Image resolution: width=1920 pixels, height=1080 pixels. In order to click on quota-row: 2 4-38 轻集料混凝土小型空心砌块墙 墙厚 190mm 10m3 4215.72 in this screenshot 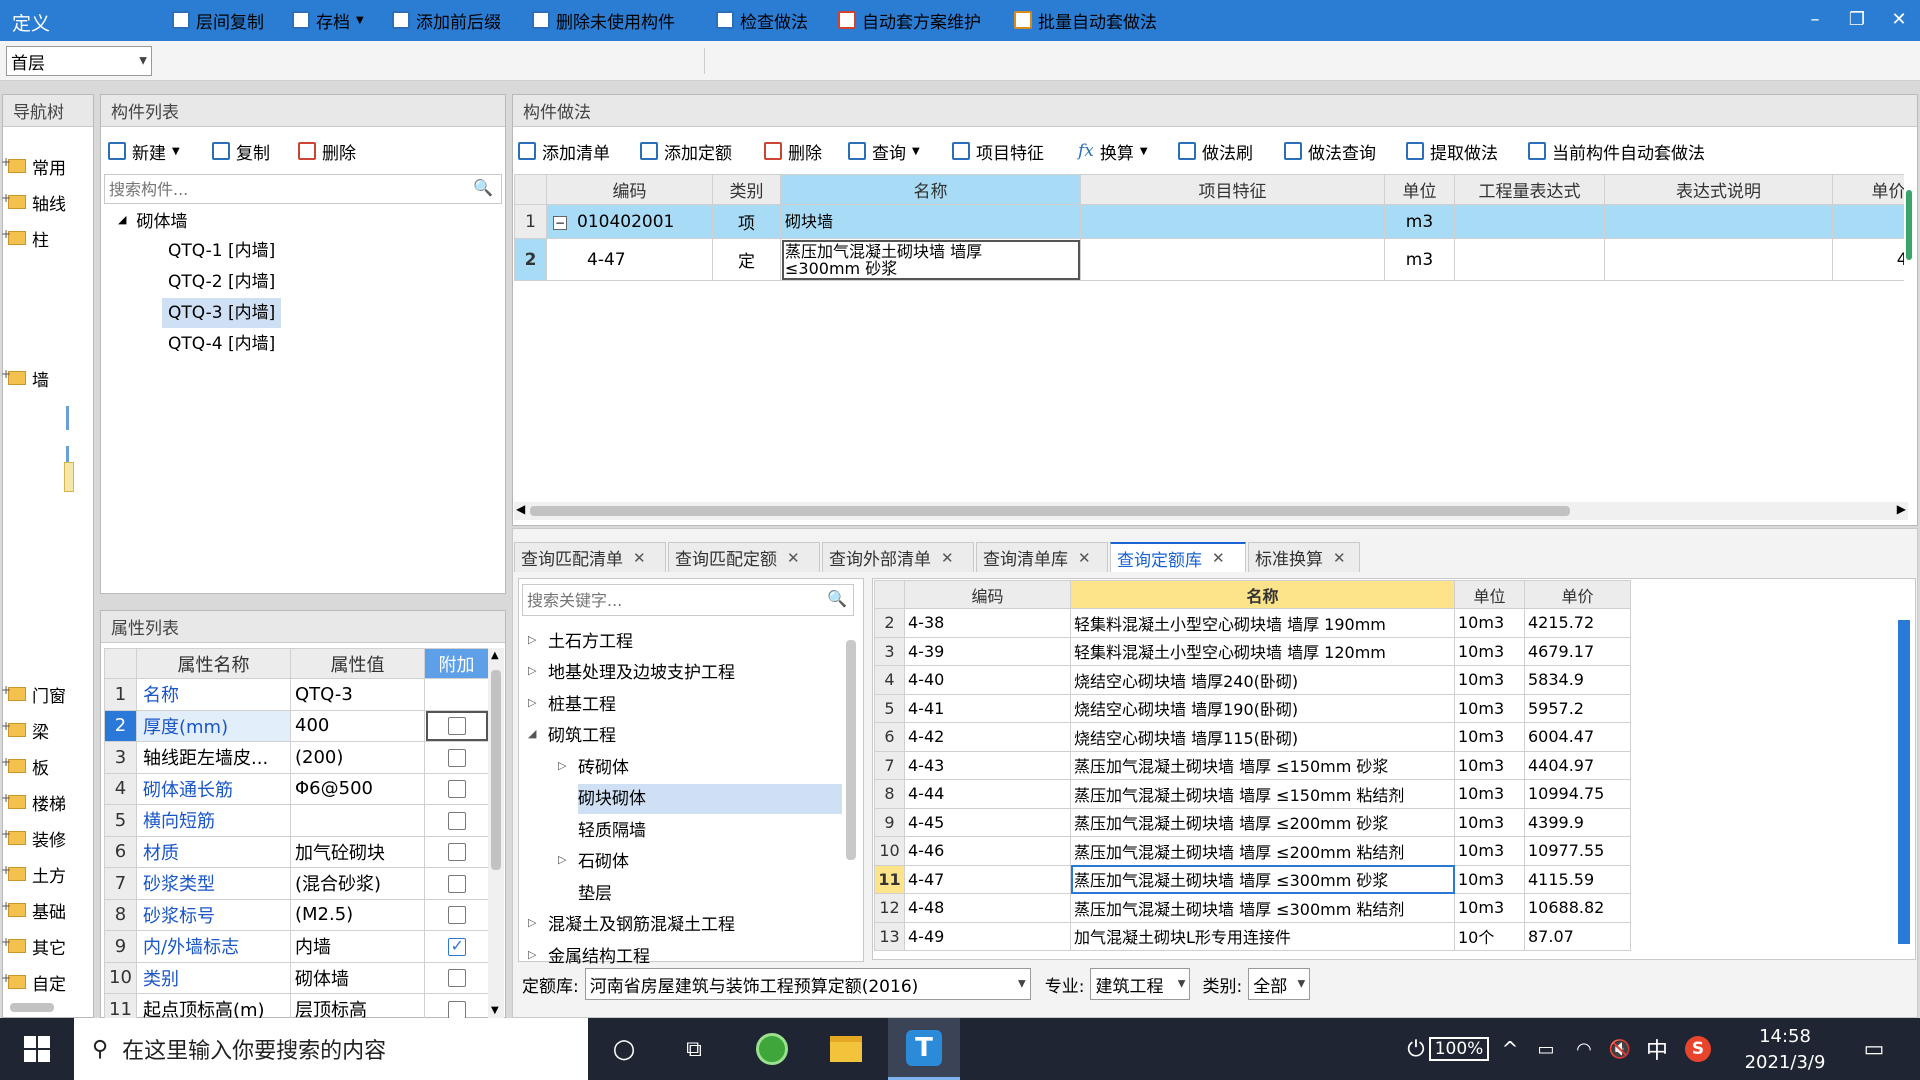, I will do `click(1252, 623)`.